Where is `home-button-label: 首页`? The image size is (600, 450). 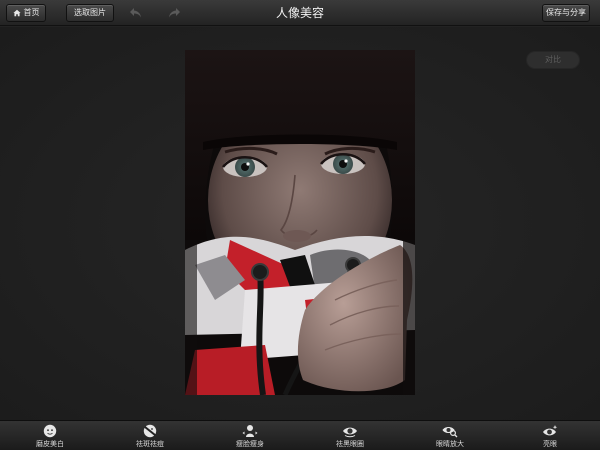
home-button-label: 首页 is located at coordinates (31, 12).